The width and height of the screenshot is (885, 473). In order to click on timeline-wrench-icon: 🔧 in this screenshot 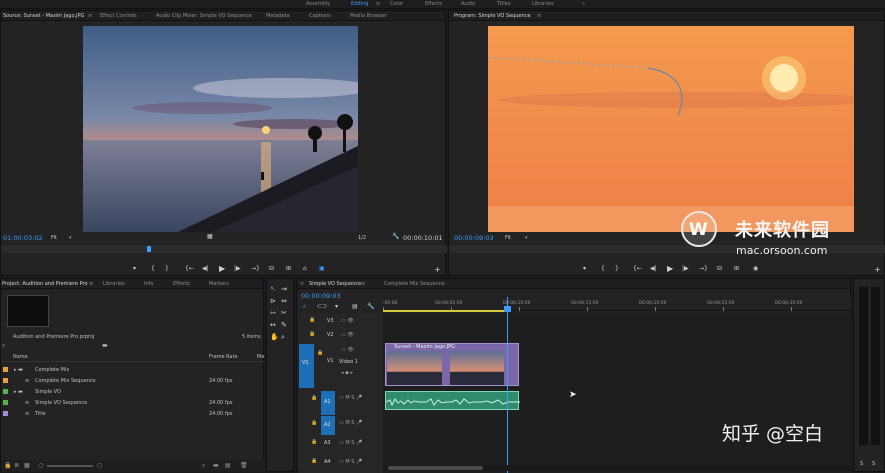, I will do `click(370, 306)`.